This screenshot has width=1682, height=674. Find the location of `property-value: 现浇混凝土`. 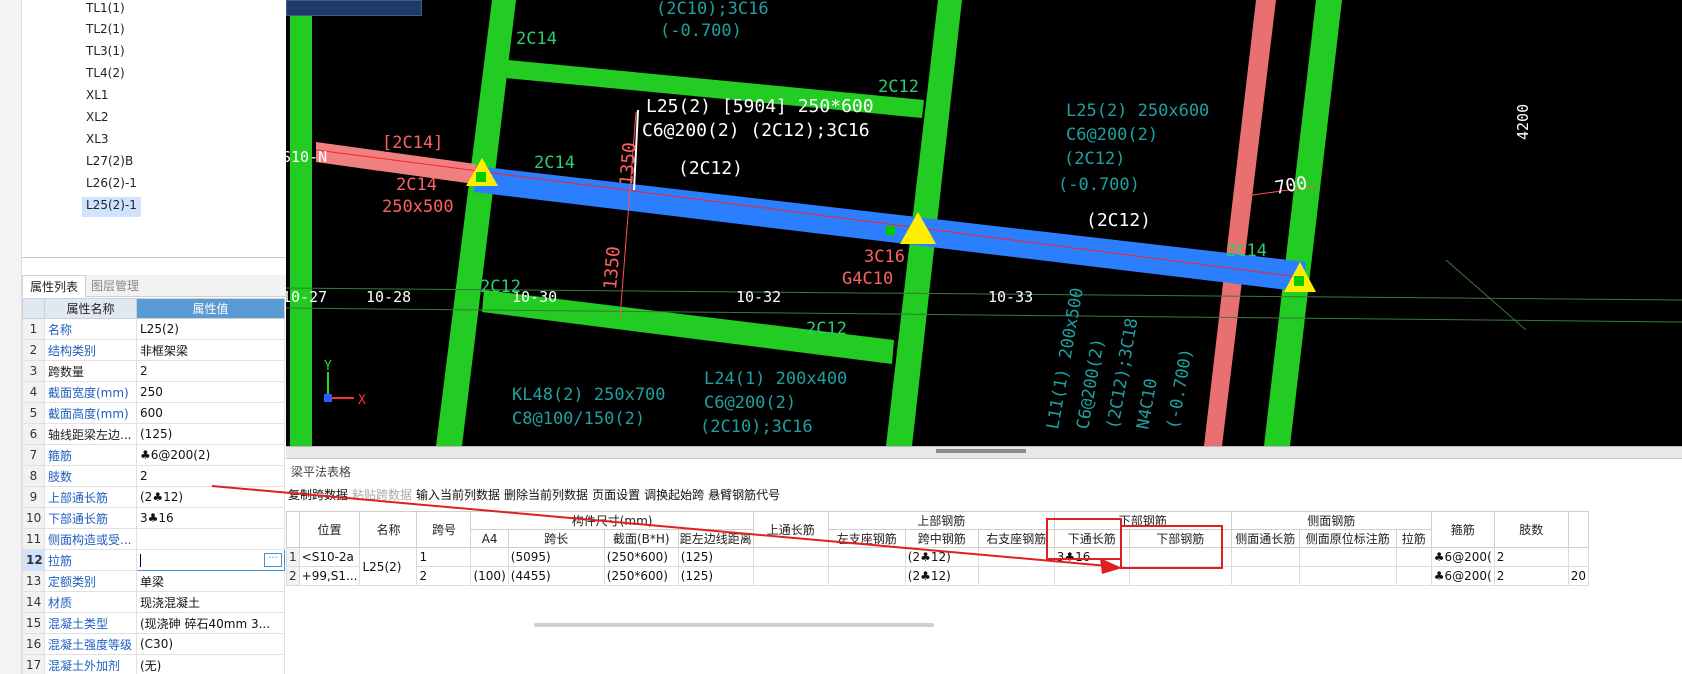

property-value: 现浇混凝土 is located at coordinates (210, 602).